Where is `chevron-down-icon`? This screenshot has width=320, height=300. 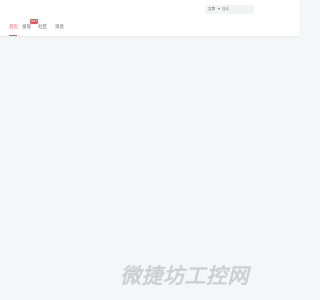 chevron-down-icon is located at coordinates (219, 8).